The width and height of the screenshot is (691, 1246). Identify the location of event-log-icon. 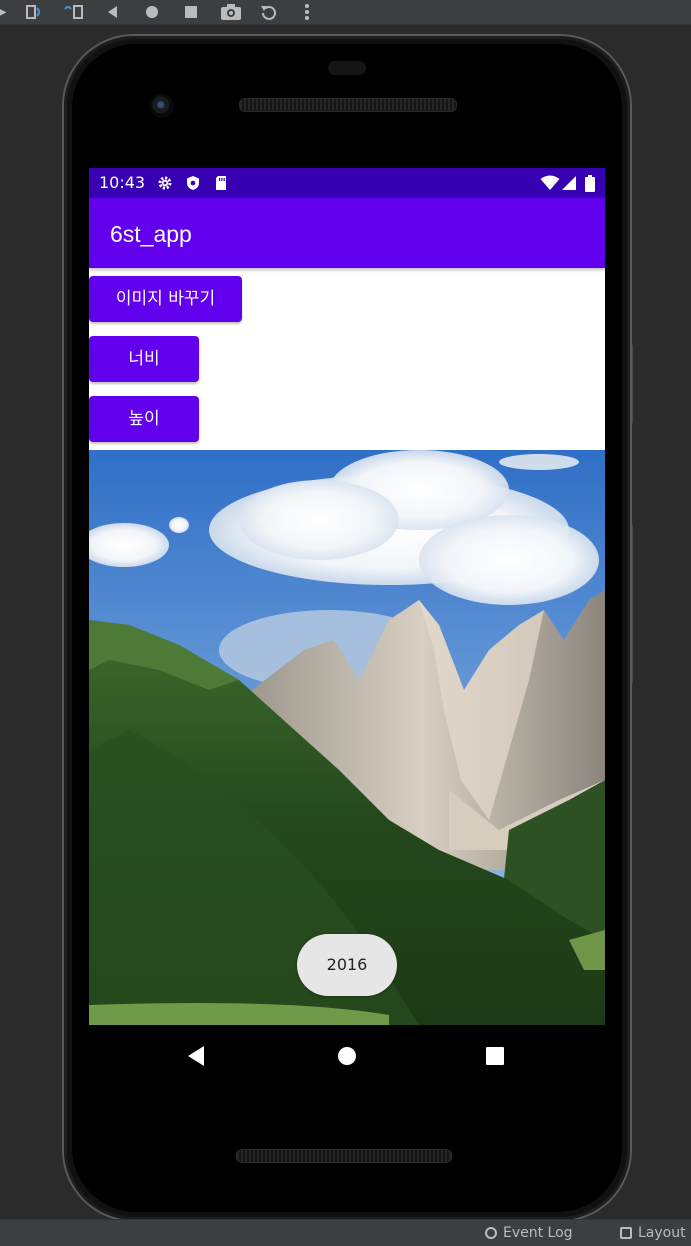
(491, 1233).